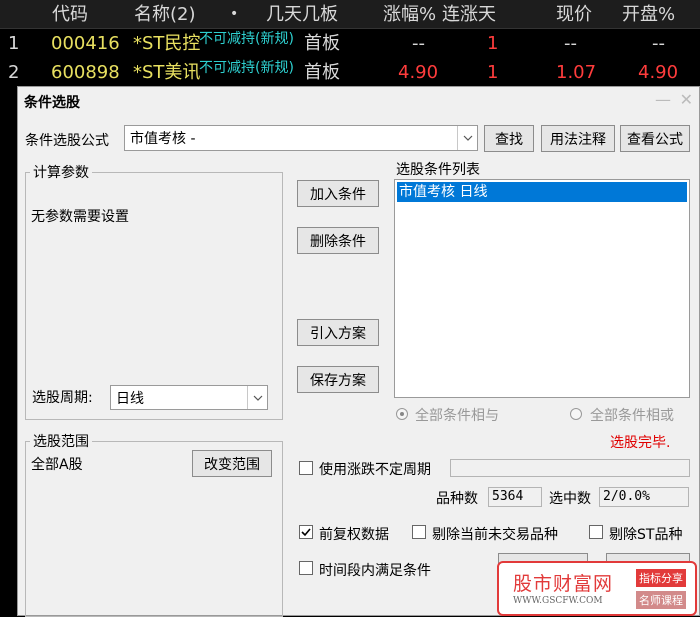 The image size is (700, 617). Describe the element at coordinates (646, 535) in the screenshot. I see `exclude-st-label: 剔除ST品种` at that location.